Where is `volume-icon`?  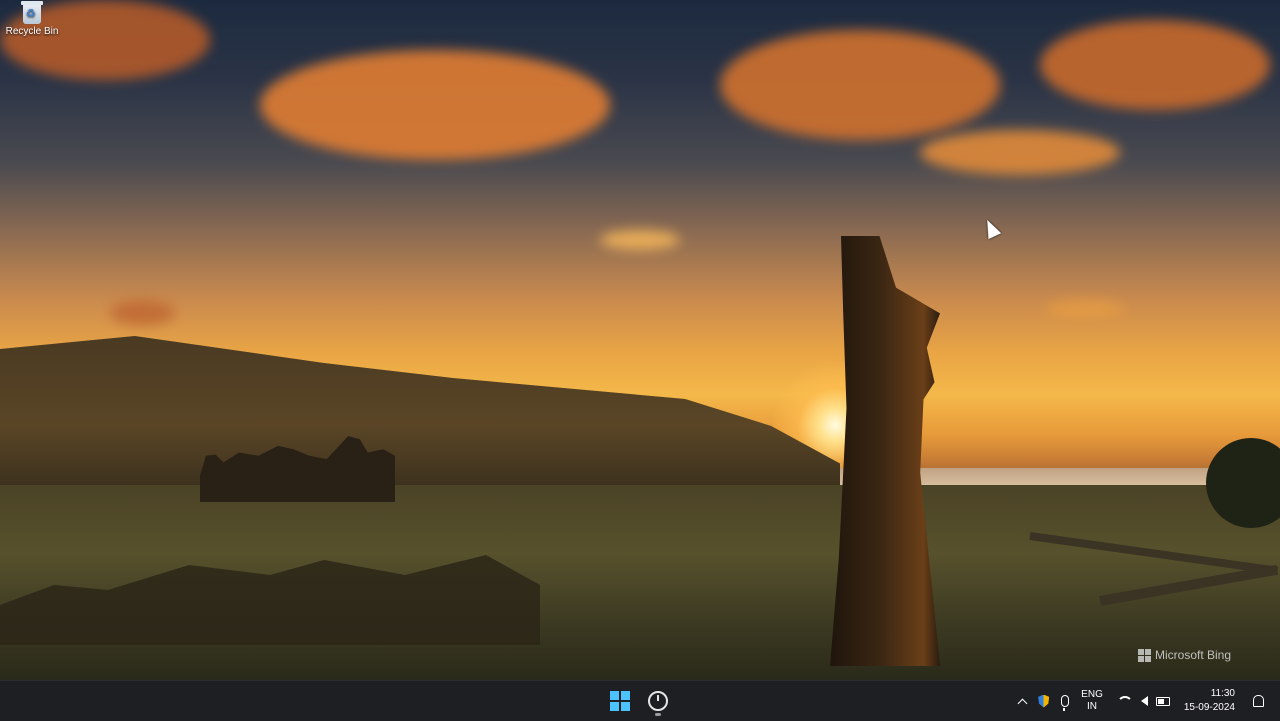
volume-icon is located at coordinates (1144, 701).